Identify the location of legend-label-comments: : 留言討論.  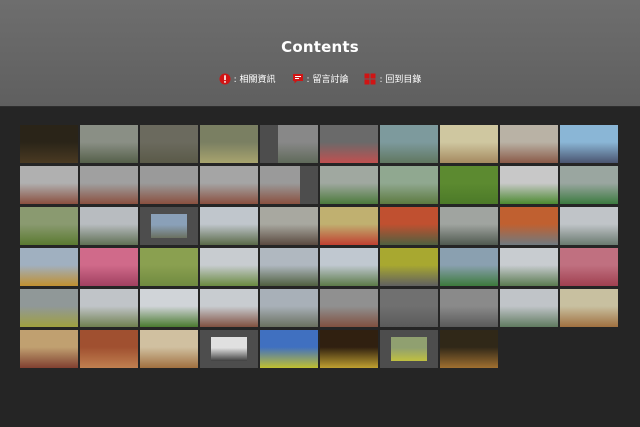
(327, 80).